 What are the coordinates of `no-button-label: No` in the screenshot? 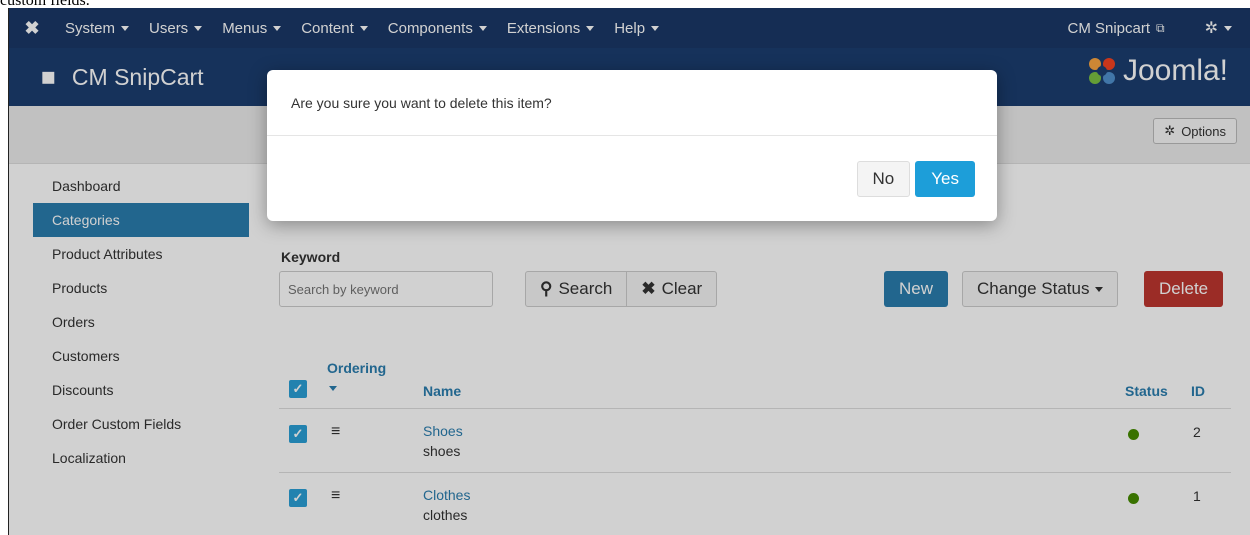 It's located at (883, 178).